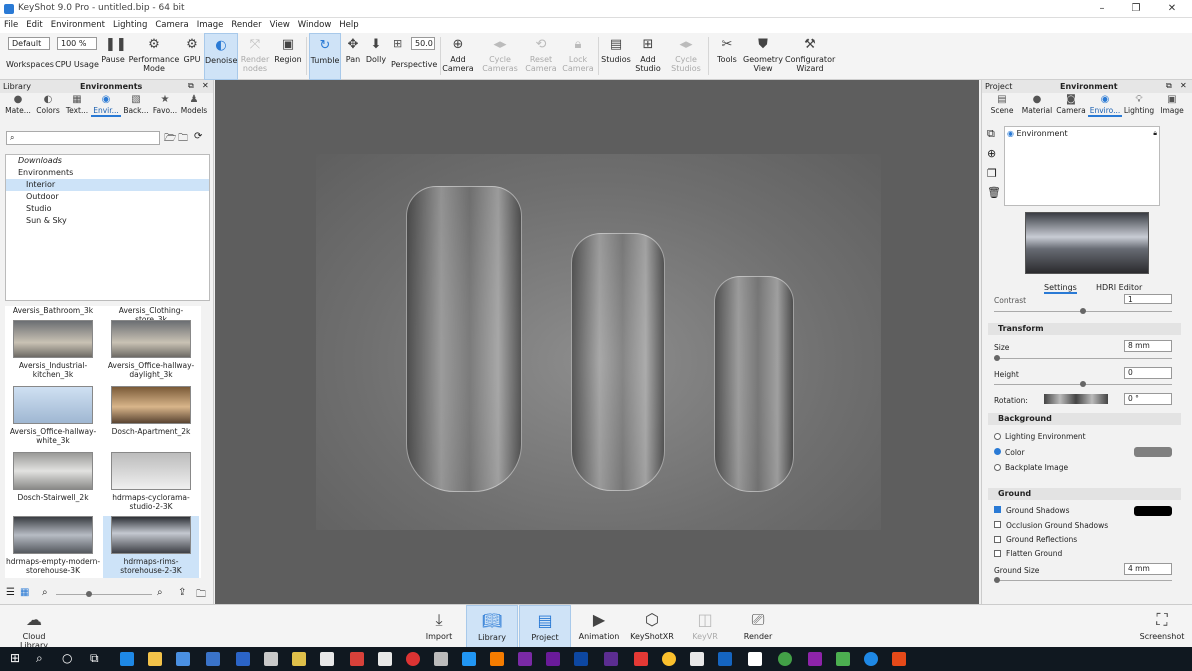 This screenshot has width=1192, height=671. I want to click on chrome-icon, so click(669, 659).